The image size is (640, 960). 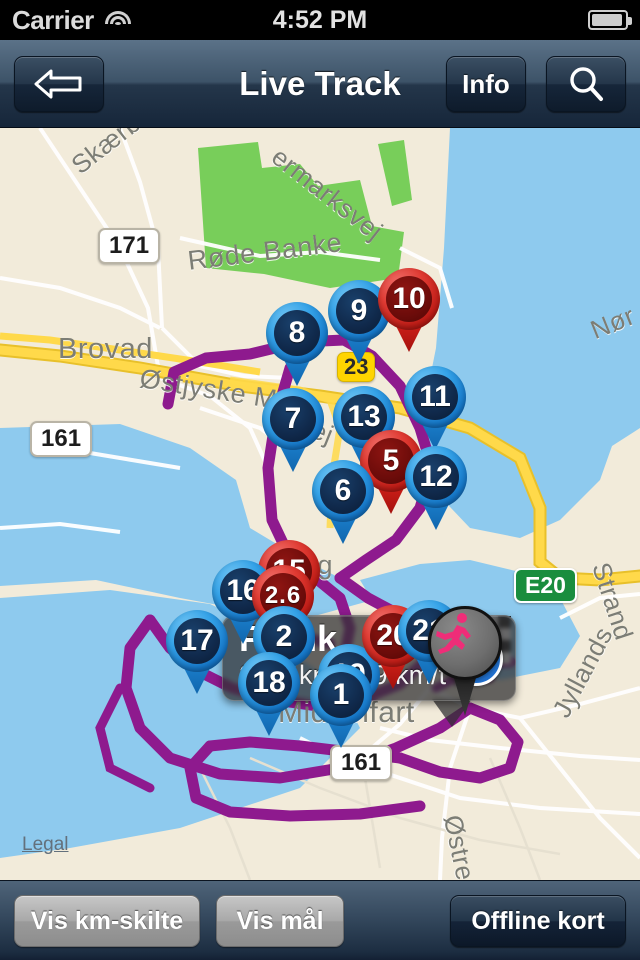 I want to click on info-button-label: Info, so click(x=486, y=83).